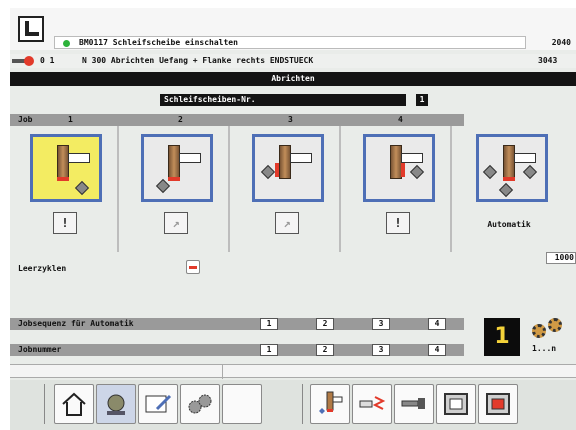 The image size is (576, 430). I want to click on jobnummer-cell-4: 4, so click(437, 350).